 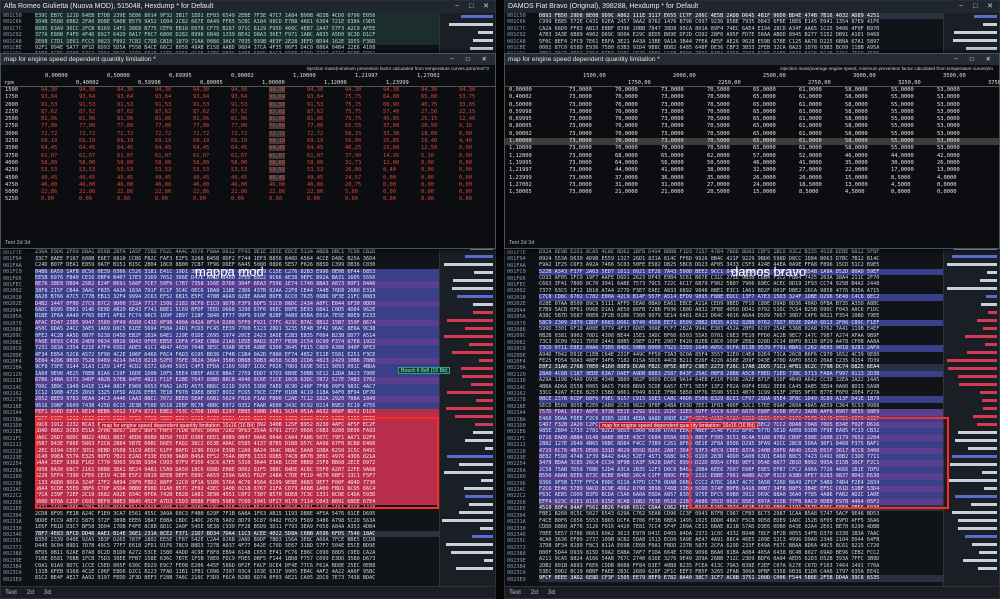 I want to click on right-map-cell: 4,5000, so click(x=854, y=192).